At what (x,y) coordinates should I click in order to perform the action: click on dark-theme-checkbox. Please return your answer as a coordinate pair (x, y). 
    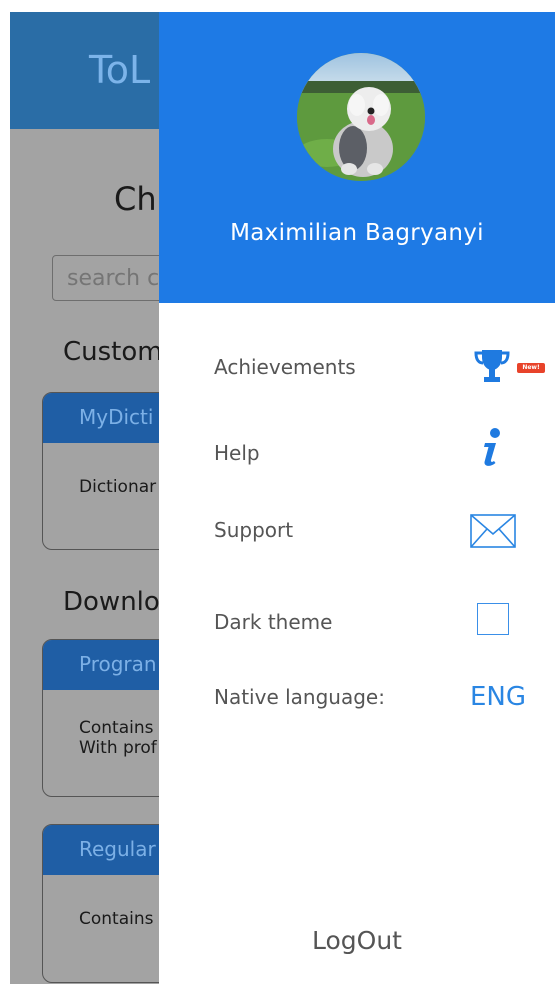
    Looking at the image, I should click on (493, 619).